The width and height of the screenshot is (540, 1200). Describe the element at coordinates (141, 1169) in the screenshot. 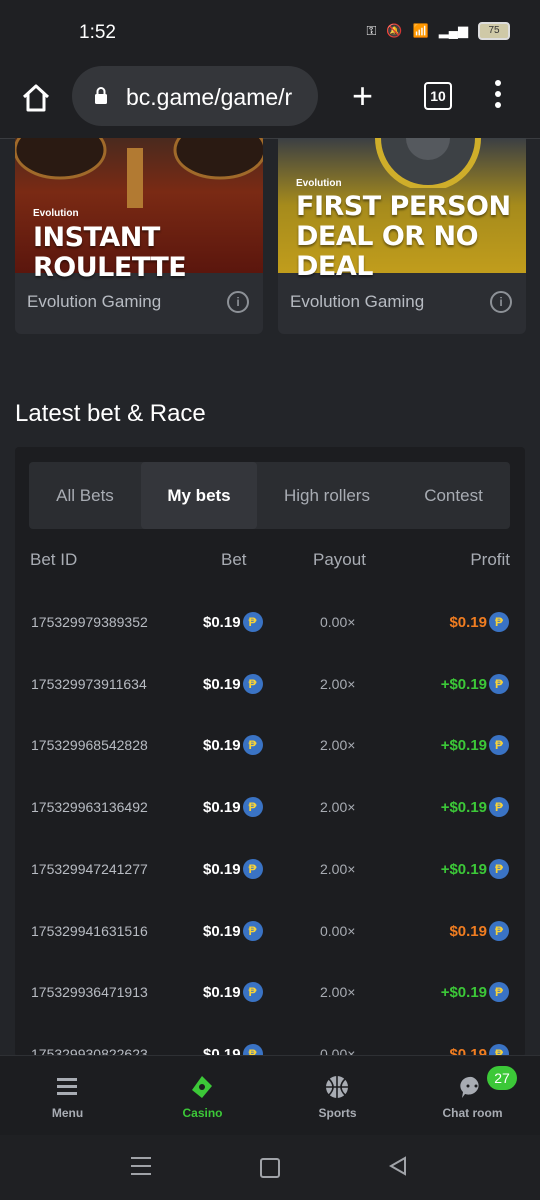

I see `recents-icon` at that location.